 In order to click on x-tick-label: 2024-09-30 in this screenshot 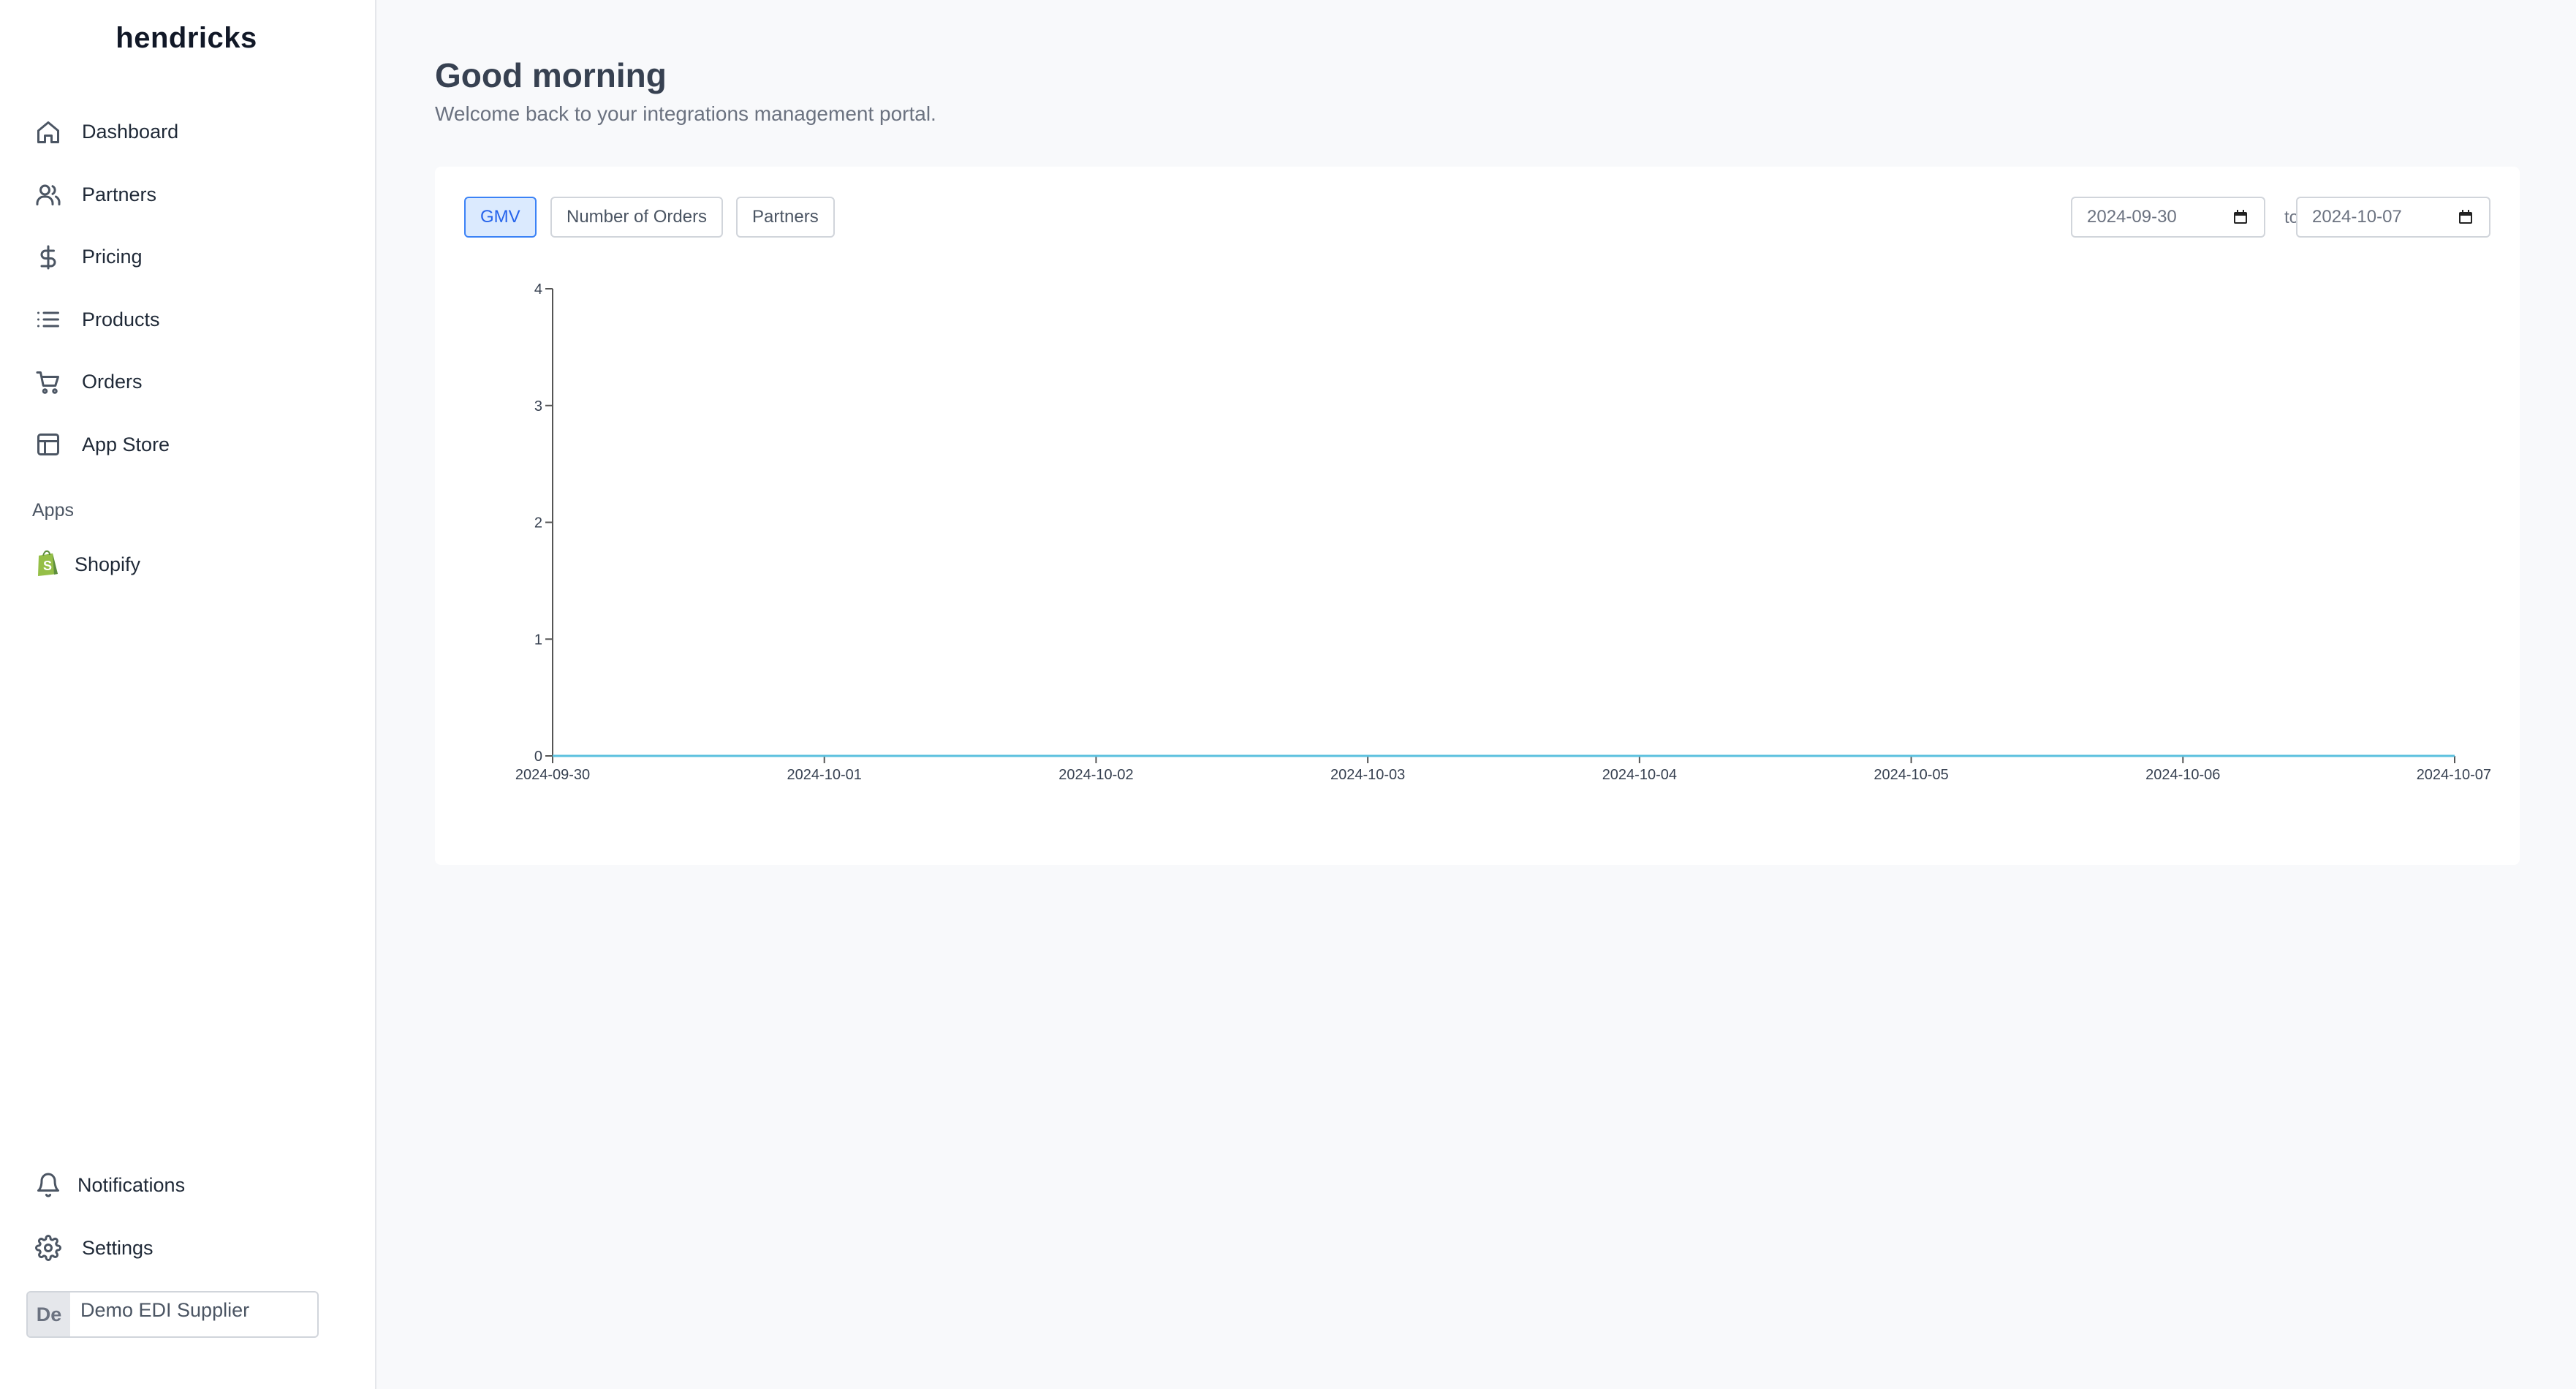, I will do `click(552, 775)`.